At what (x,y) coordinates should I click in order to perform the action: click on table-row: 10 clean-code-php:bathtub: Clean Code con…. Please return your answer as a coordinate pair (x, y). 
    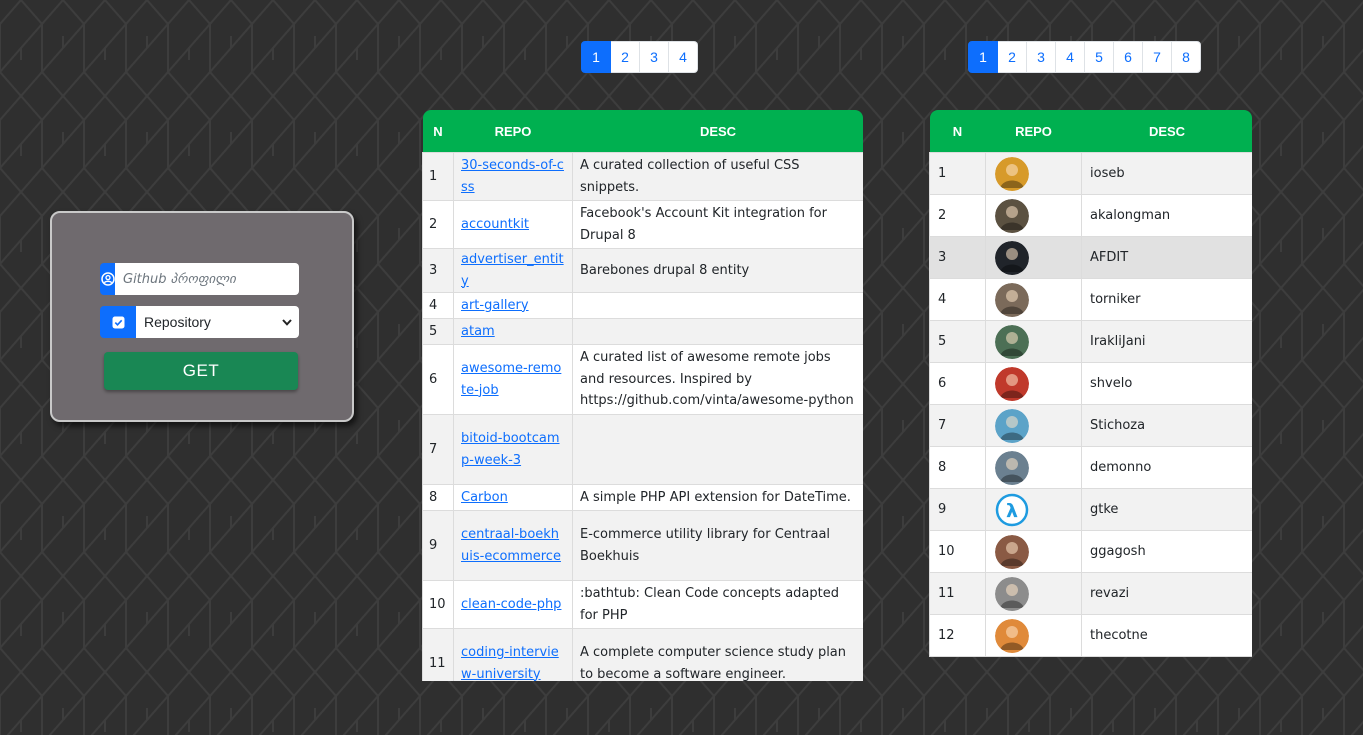
    Looking at the image, I should click on (642, 604).